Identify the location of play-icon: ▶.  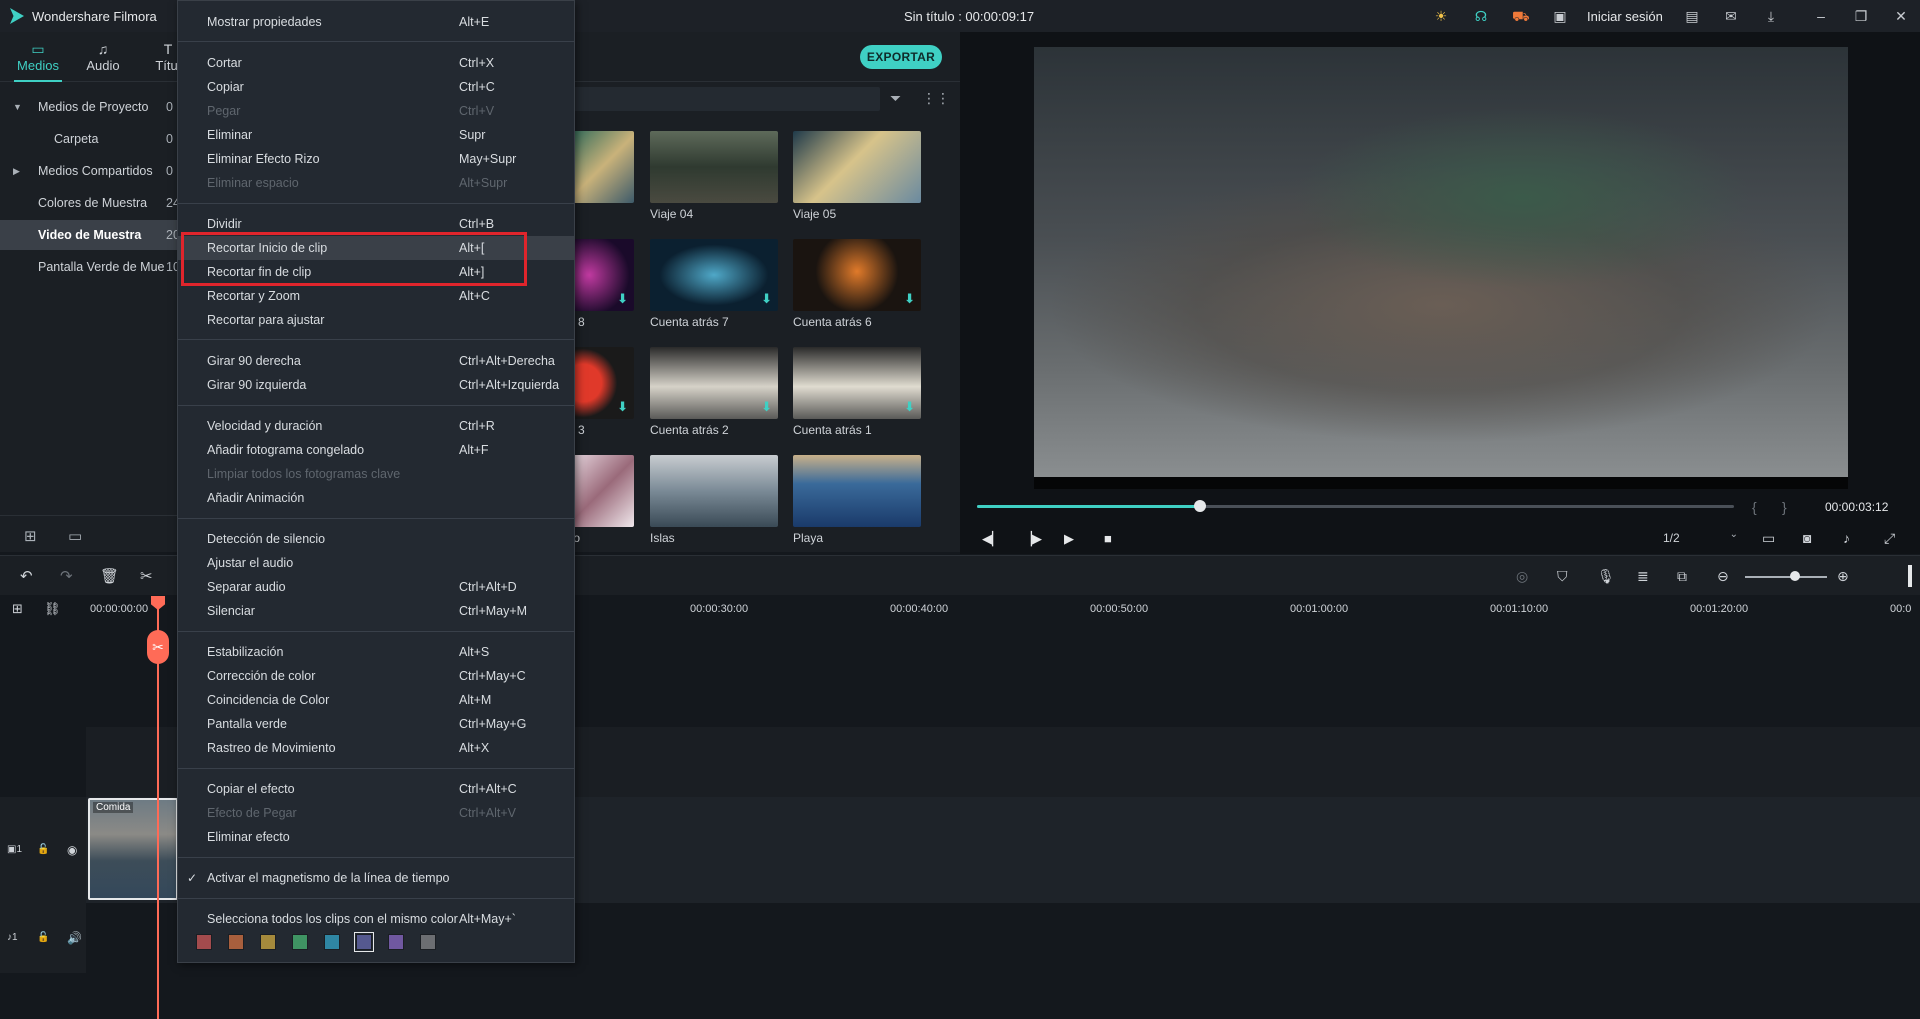
(1069, 539).